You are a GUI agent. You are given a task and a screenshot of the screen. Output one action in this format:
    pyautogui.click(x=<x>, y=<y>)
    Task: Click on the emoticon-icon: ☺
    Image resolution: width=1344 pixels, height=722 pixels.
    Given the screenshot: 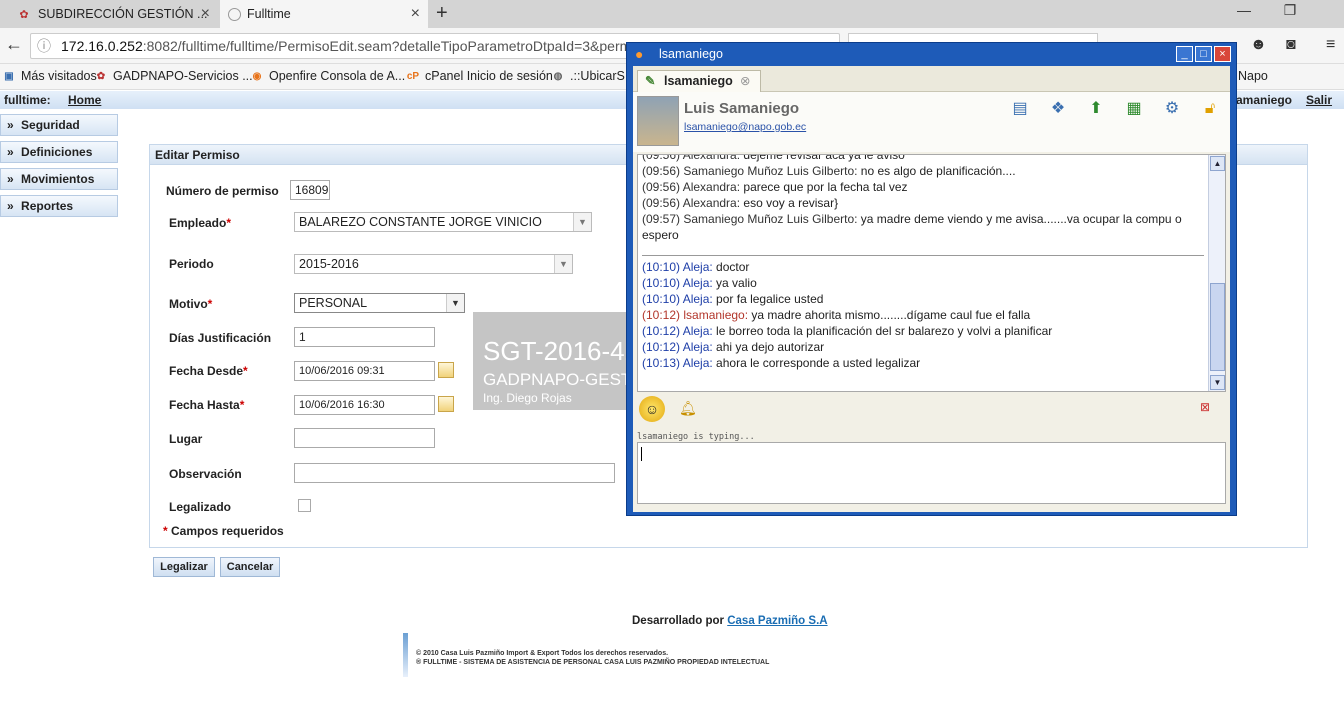 What is the action you would take?
    pyautogui.click(x=652, y=409)
    